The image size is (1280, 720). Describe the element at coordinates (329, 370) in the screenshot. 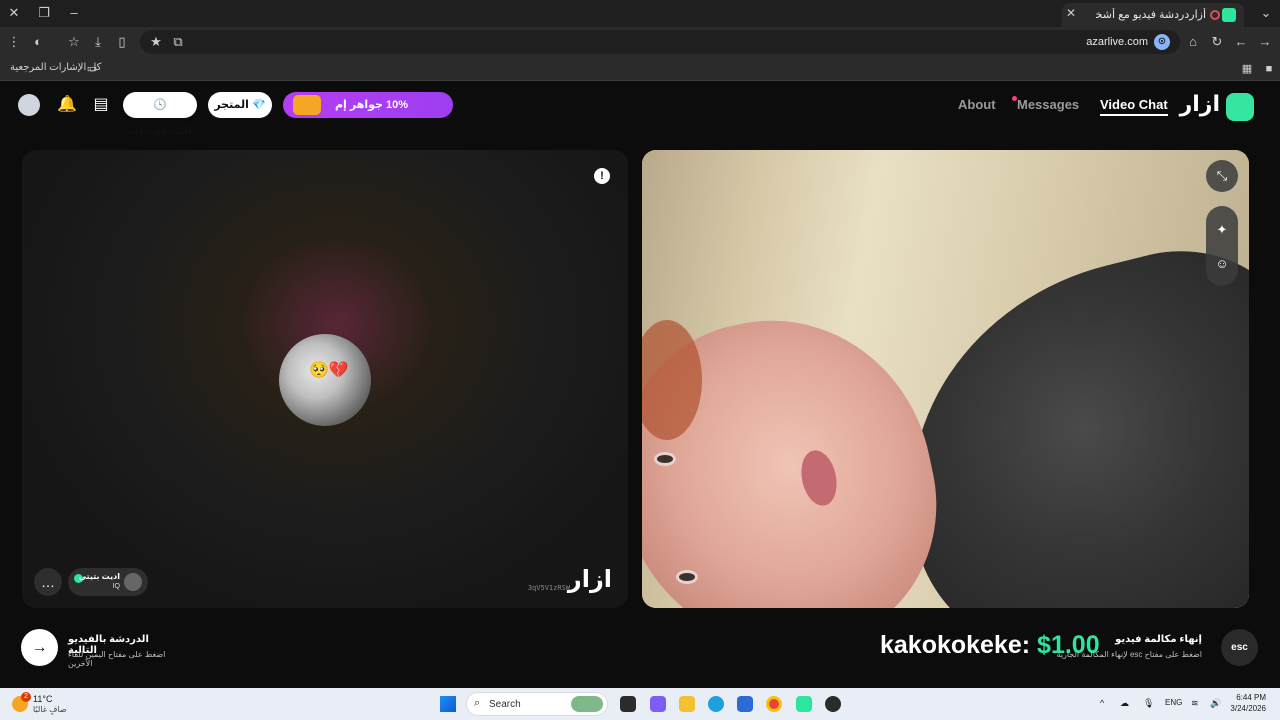

I see `avatar-emoji: 🥺💔` at that location.